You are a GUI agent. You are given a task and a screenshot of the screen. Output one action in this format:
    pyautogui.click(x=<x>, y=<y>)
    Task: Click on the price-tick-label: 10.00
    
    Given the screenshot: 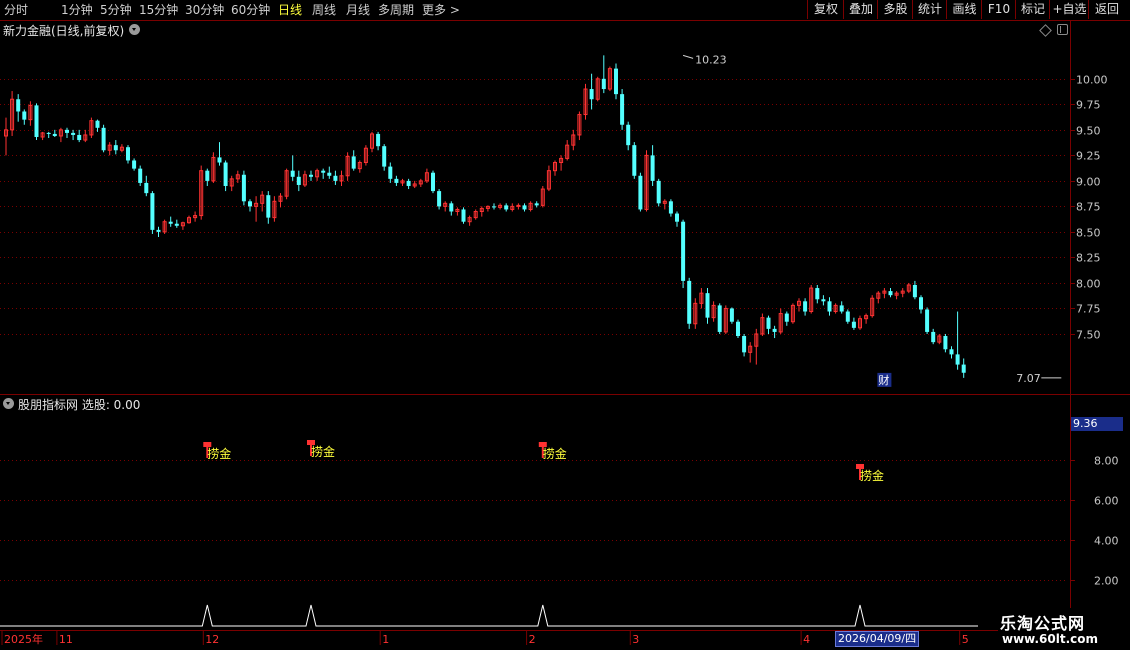 What is the action you would take?
    pyautogui.click(x=1092, y=80)
    